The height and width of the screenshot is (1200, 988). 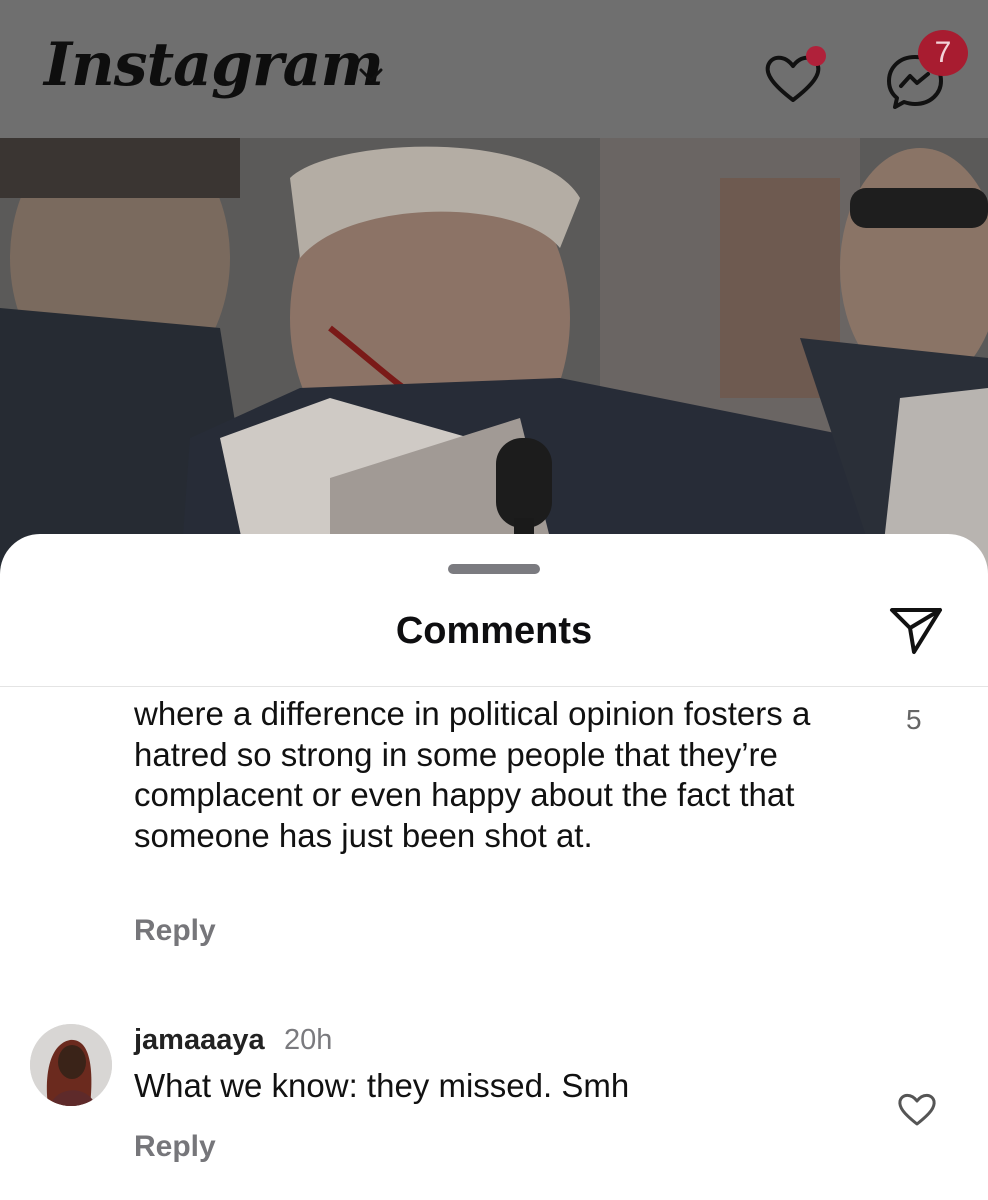 I want to click on messages-badge: 7, so click(x=943, y=53).